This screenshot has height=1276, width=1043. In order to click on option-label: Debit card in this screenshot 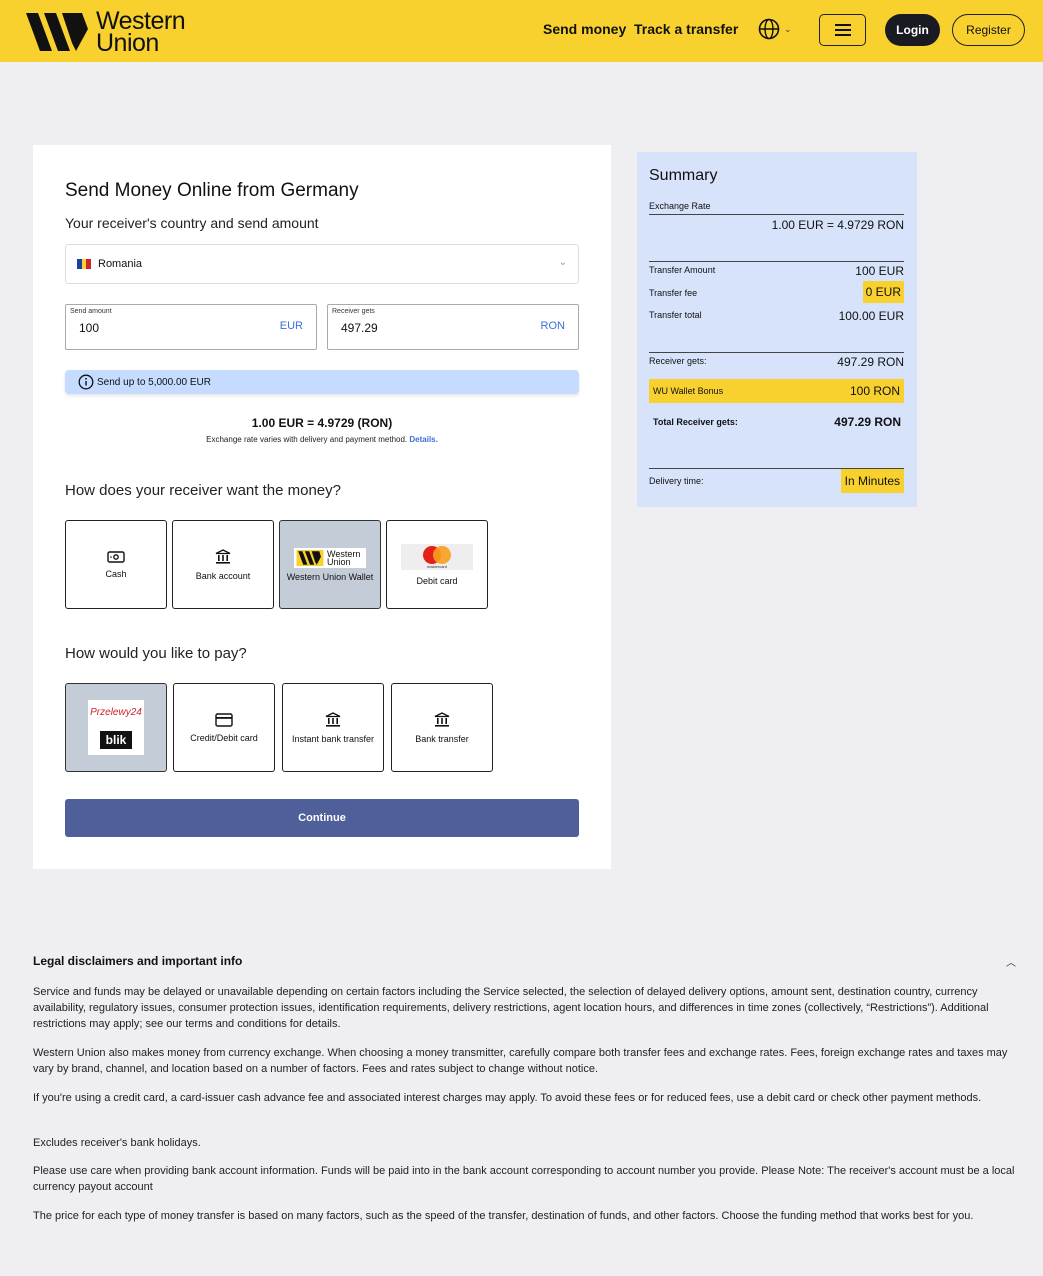, I will do `click(437, 580)`.